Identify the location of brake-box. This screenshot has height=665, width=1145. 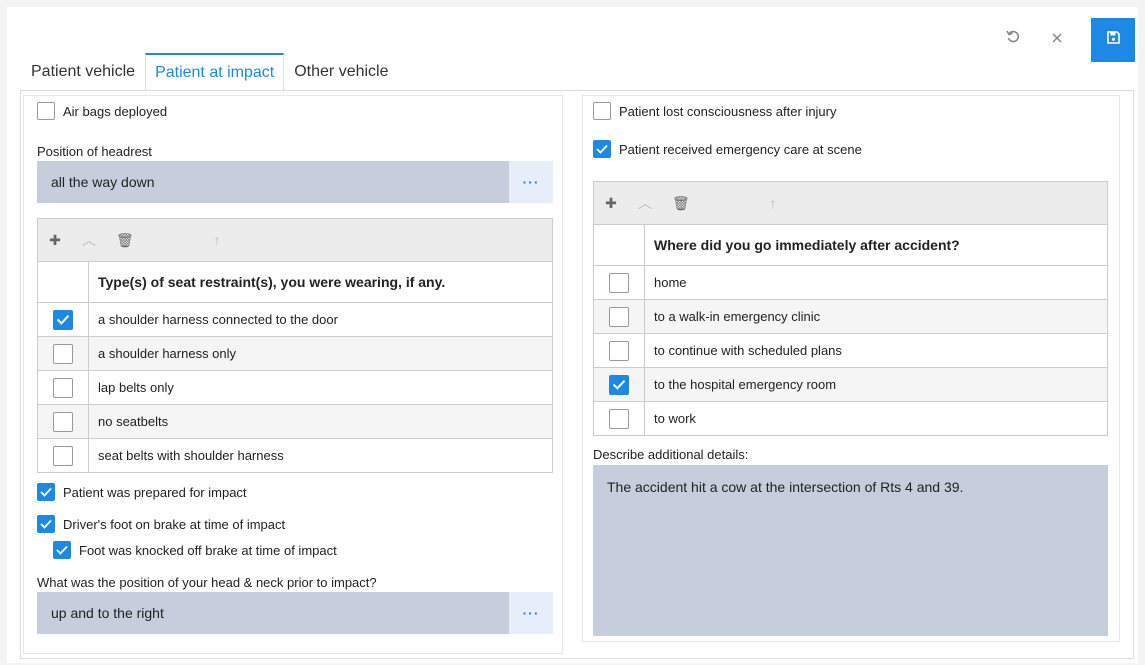
(46, 524).